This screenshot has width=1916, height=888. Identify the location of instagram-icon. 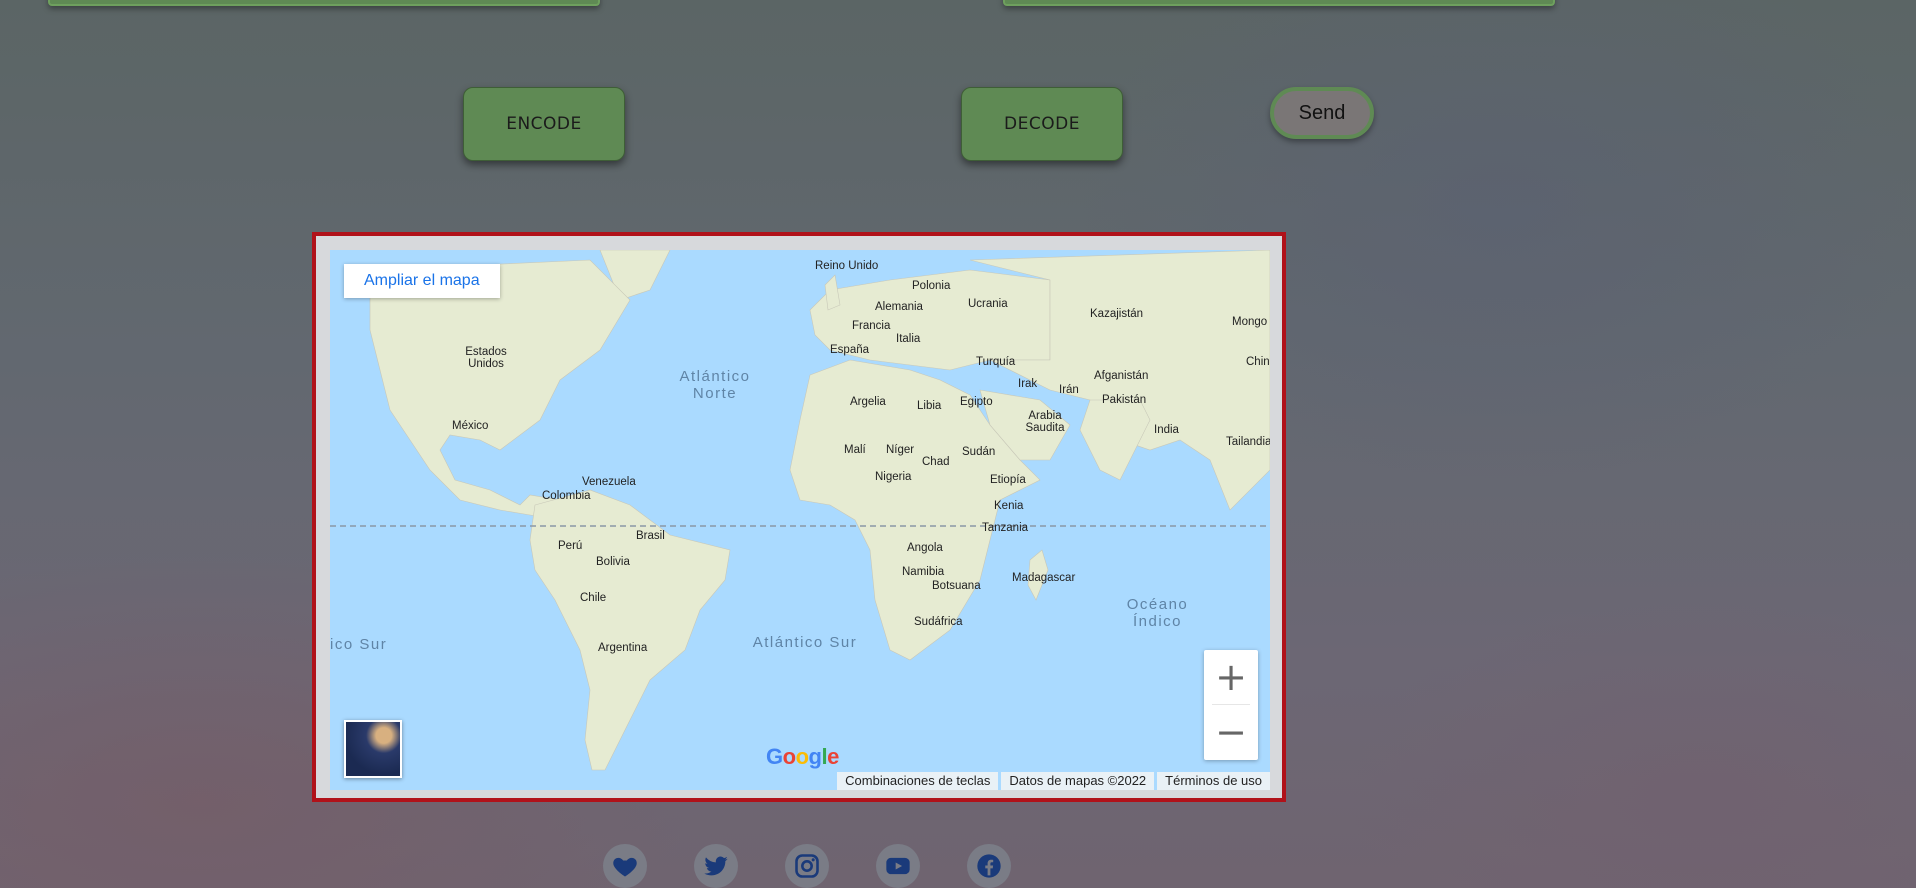
(807, 866).